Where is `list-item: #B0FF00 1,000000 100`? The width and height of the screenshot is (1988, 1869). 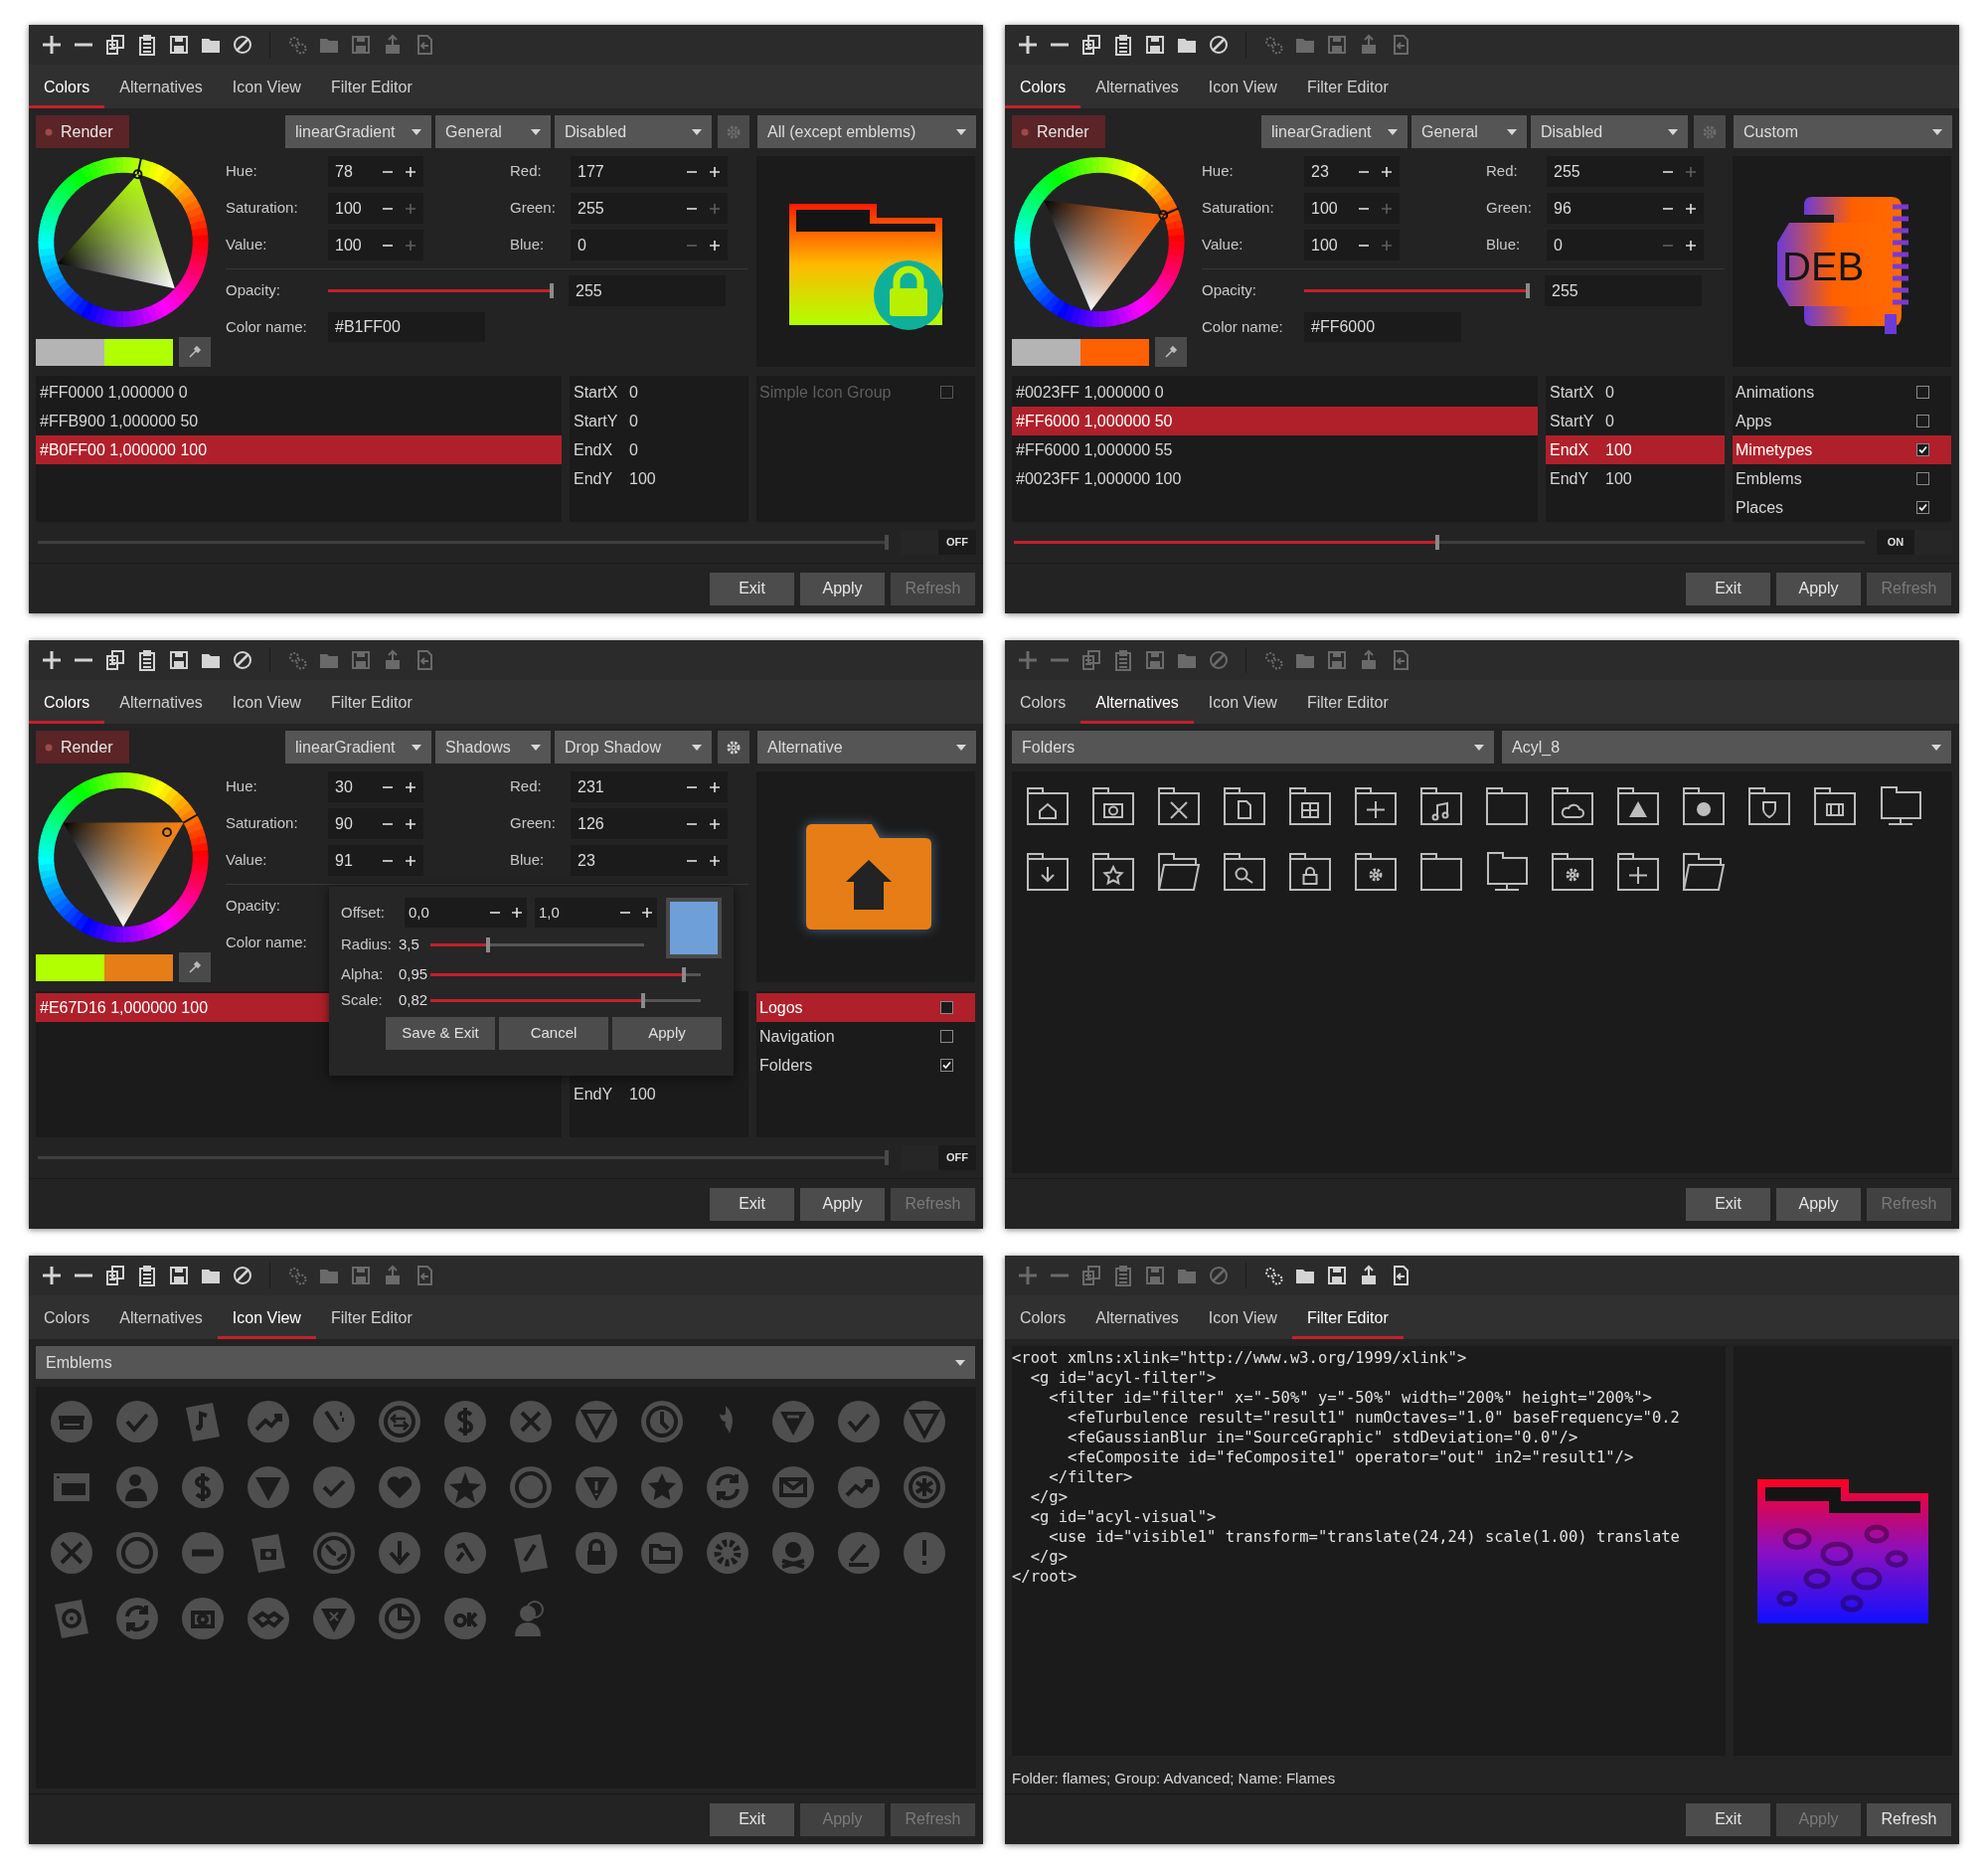 list-item: #B0FF00 1,000000 100 is located at coordinates (299, 449).